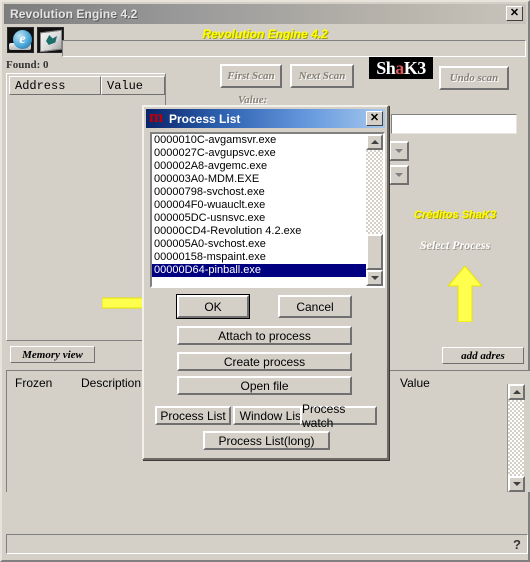 This screenshot has width=530, height=562. I want to click on credits-label: Créditos ShaK3, so click(455, 215).